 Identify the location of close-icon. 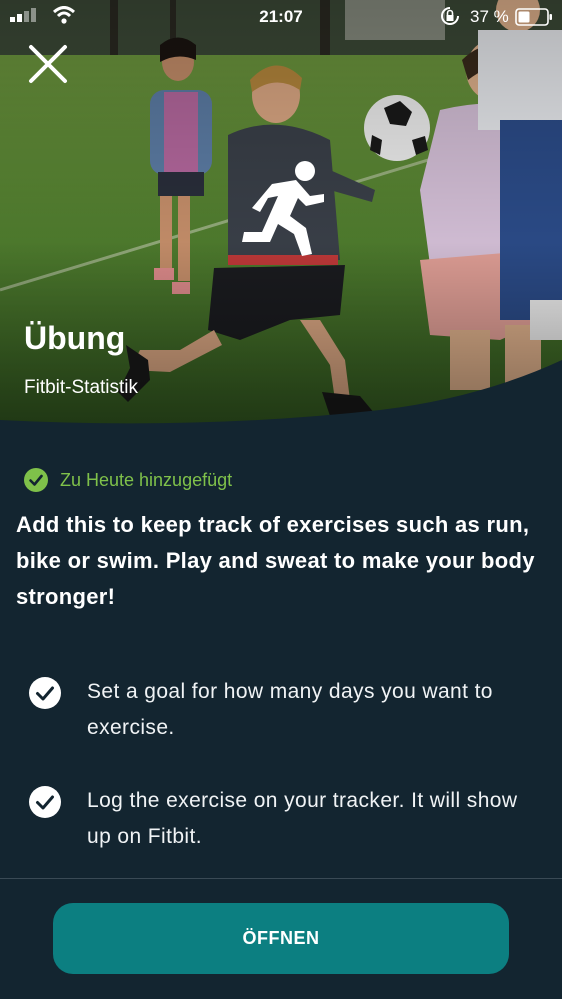
(48, 64).